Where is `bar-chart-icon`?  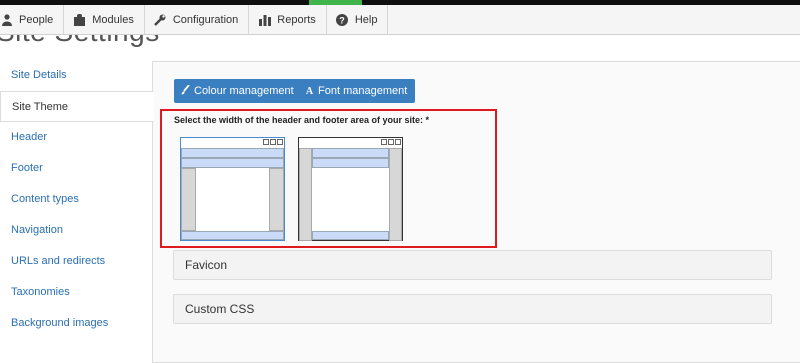
bar-chart-icon is located at coordinates (264, 19).